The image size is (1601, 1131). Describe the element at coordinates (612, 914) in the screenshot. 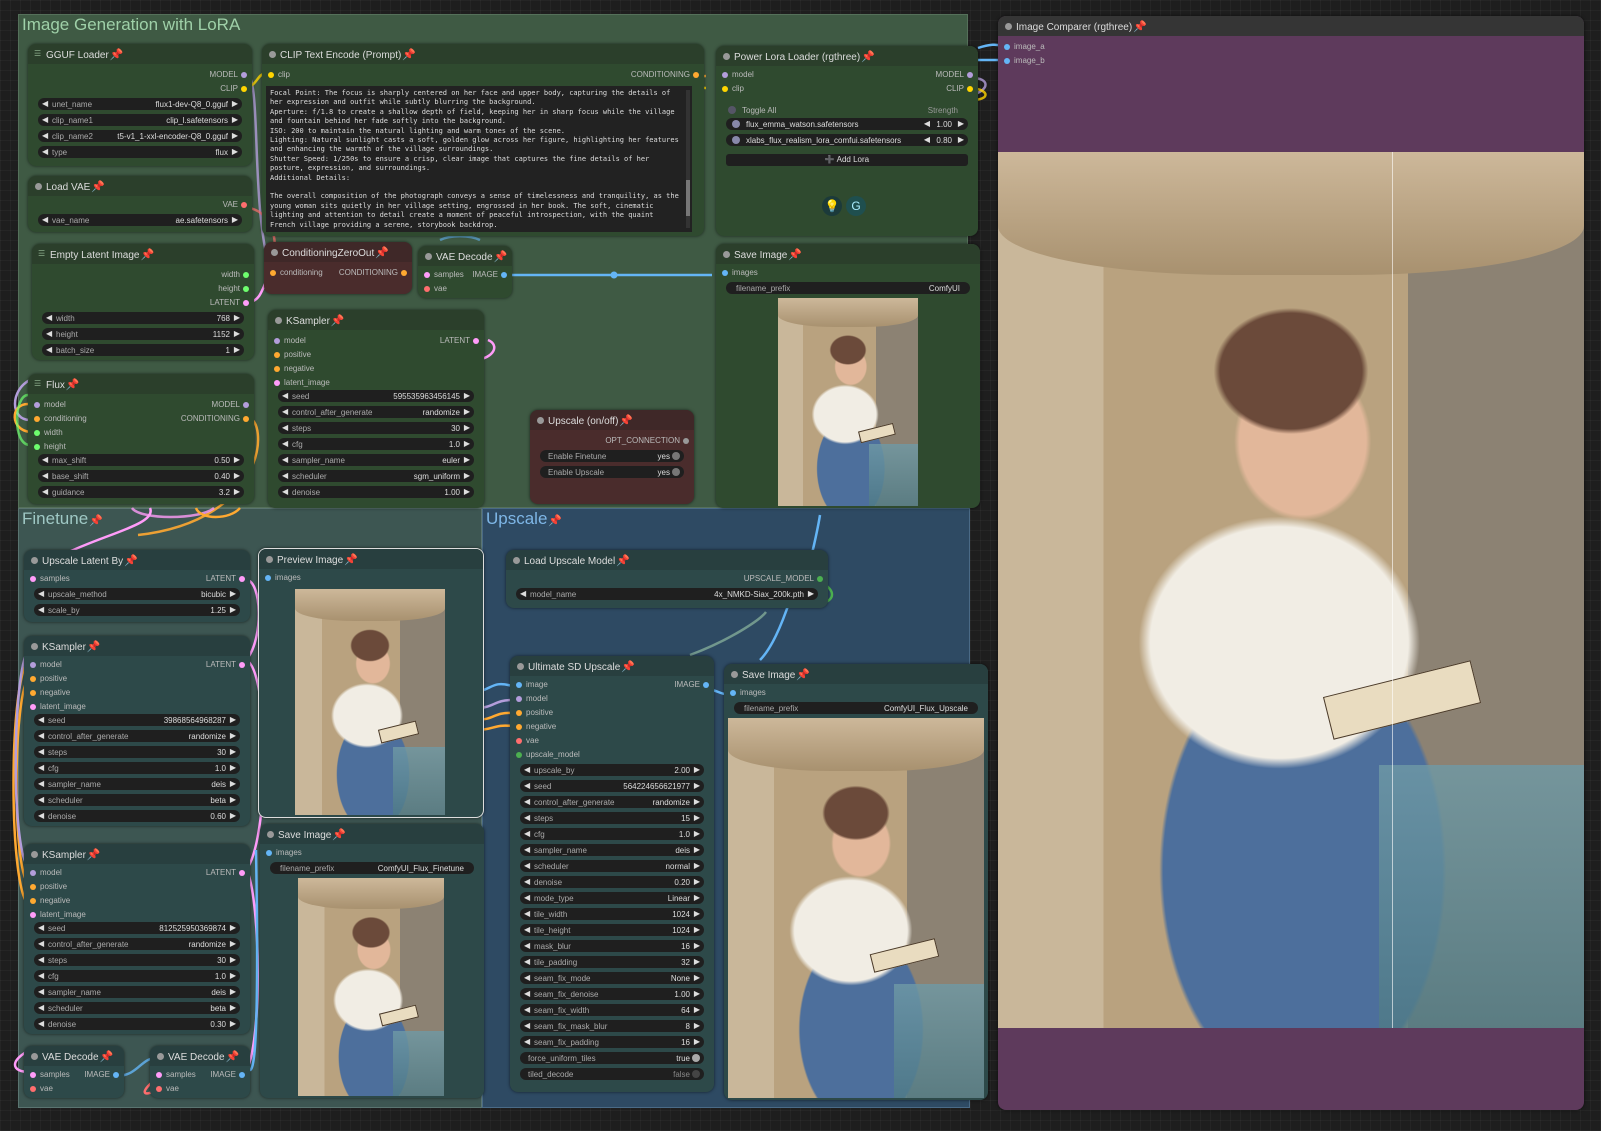

I see `widget-tile-width: ◀ tile_width 1024 ▶` at that location.